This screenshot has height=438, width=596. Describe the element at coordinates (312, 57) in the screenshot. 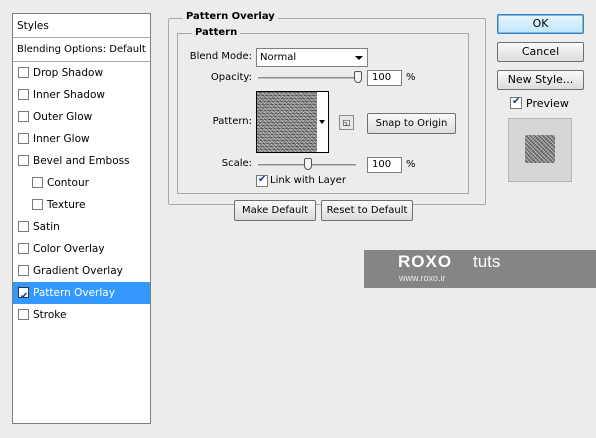

I see `blend-mode-select: Normal` at that location.